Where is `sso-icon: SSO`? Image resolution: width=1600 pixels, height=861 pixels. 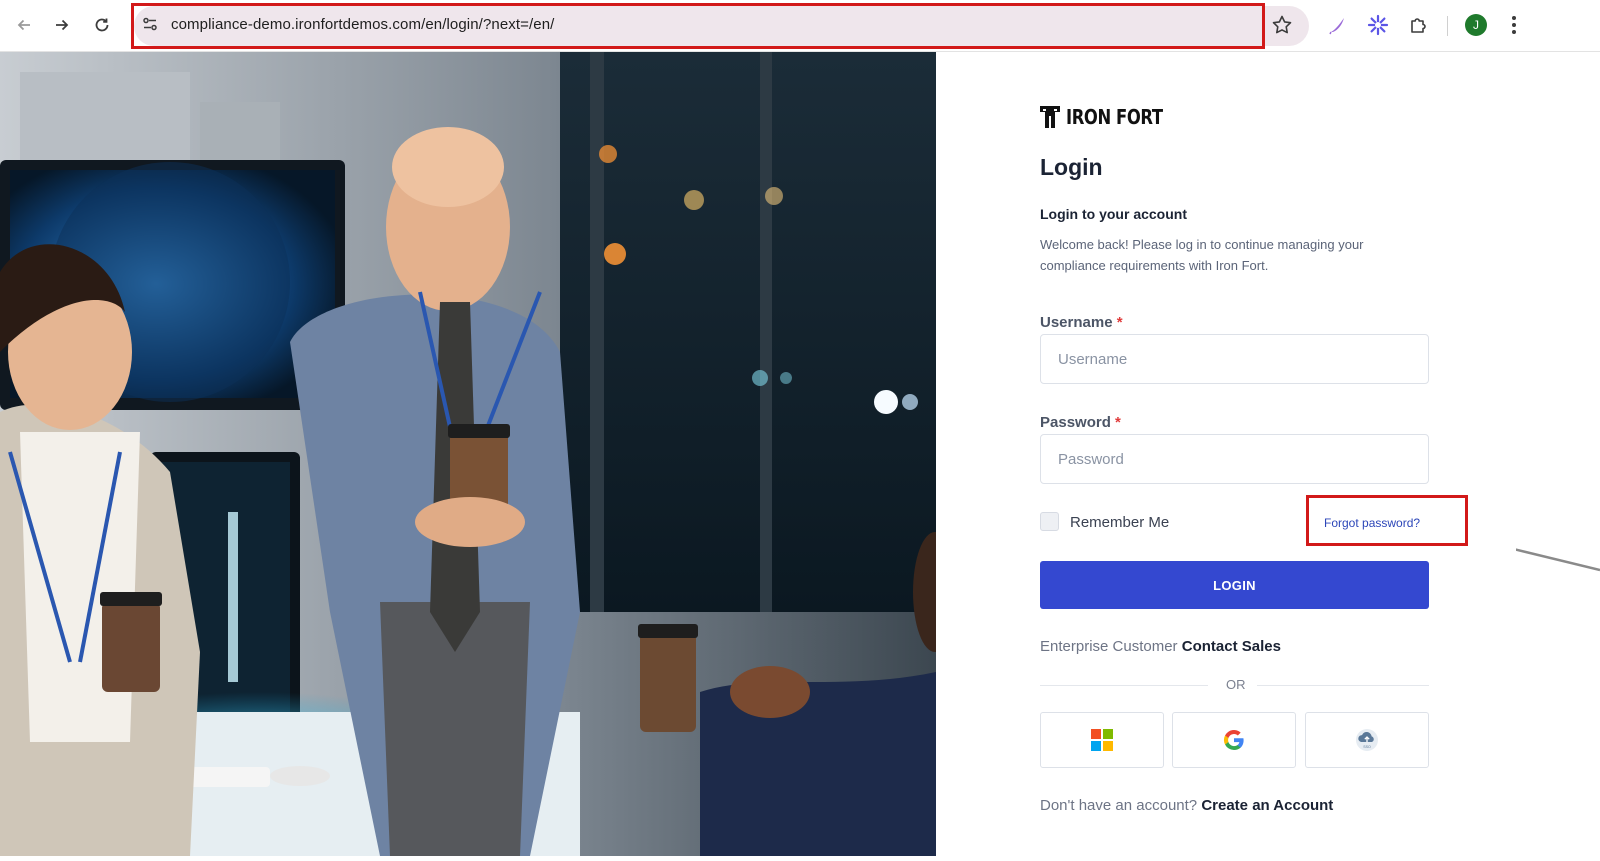 sso-icon: SSO is located at coordinates (1367, 740).